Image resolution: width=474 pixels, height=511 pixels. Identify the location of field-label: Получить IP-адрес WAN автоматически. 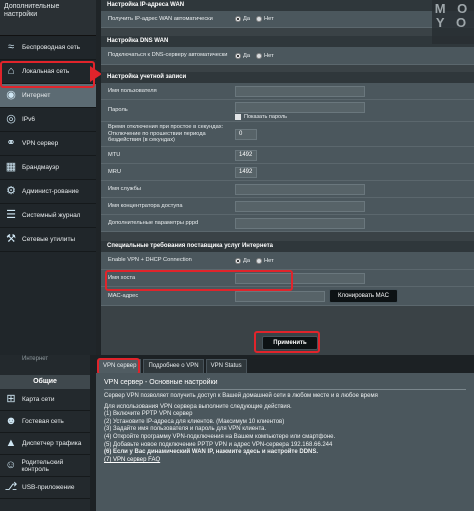
(160, 18).